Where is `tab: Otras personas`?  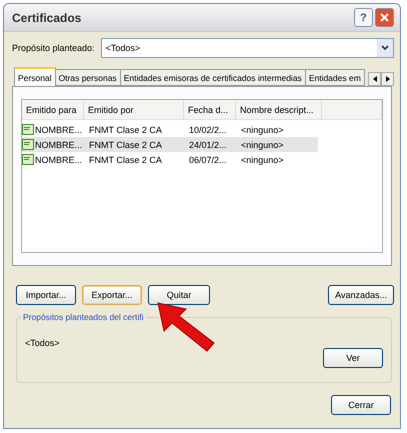 tab: Otras personas is located at coordinates (87, 77).